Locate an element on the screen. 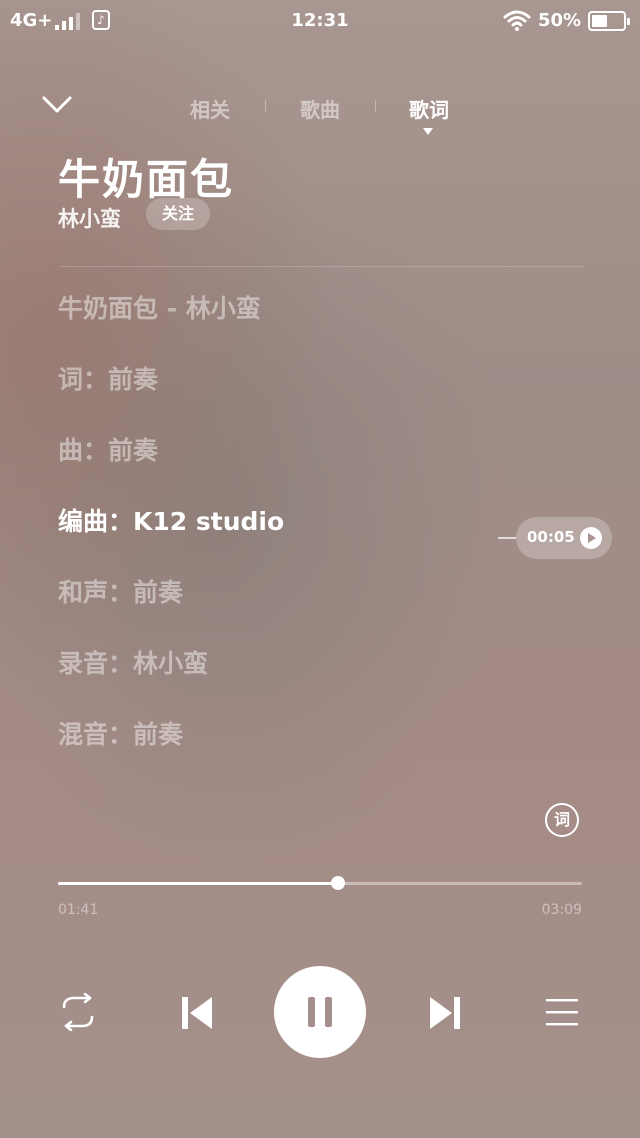 The height and width of the screenshot is (1138, 640). seek-indicator-line is located at coordinates (507, 538).